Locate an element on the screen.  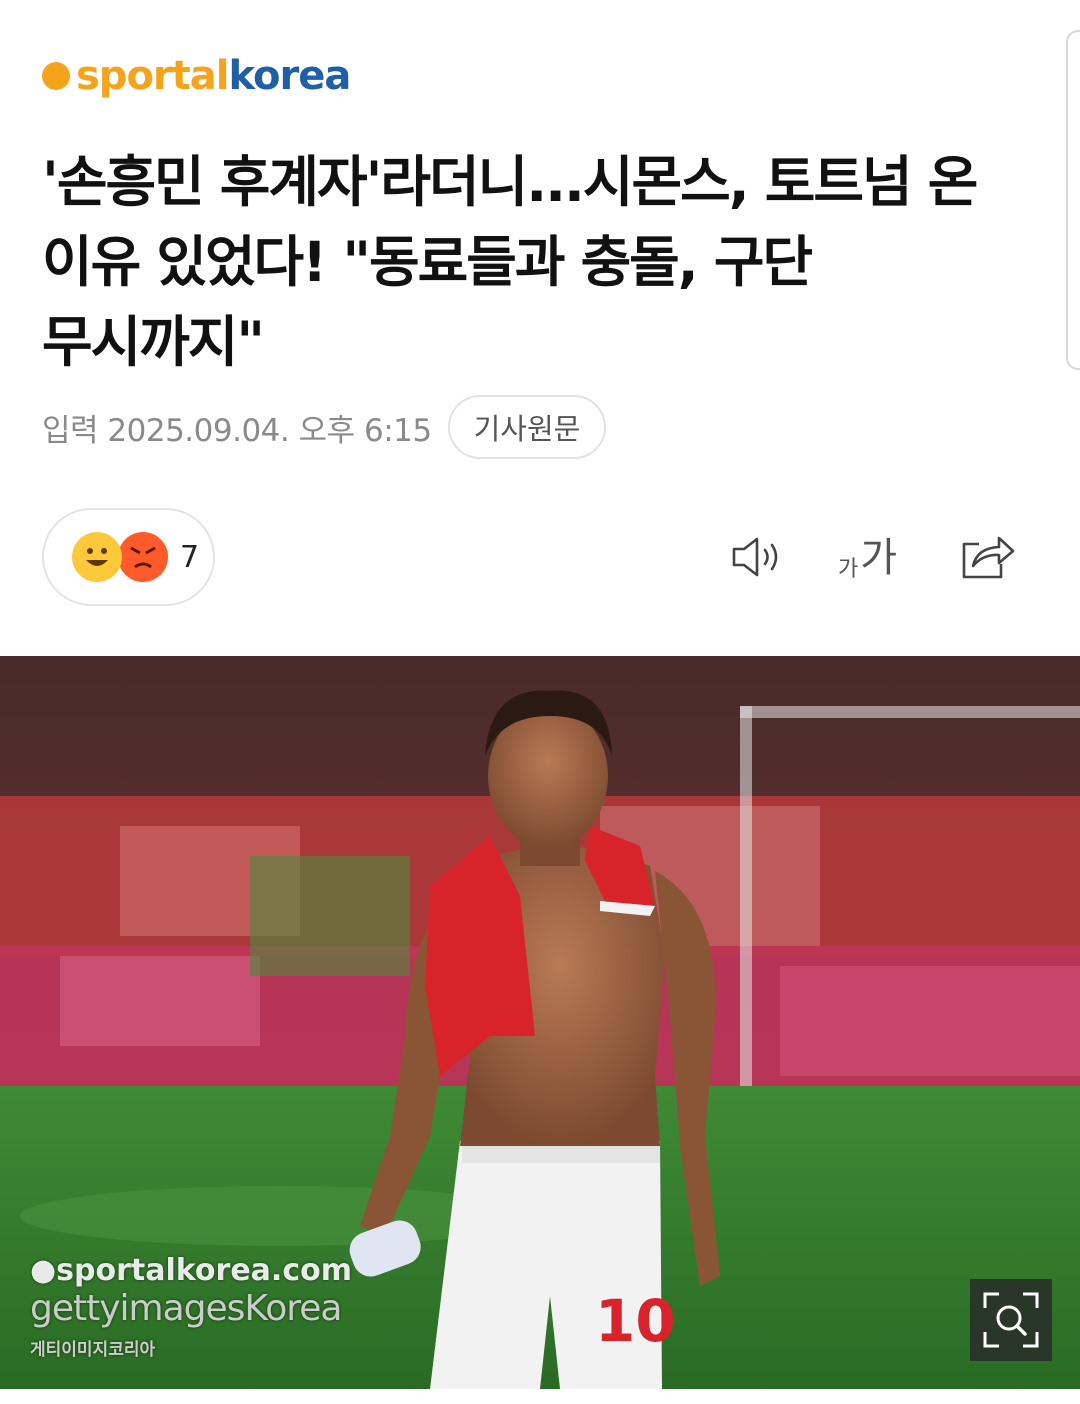
zoom-icon is located at coordinates (1011, 1320).